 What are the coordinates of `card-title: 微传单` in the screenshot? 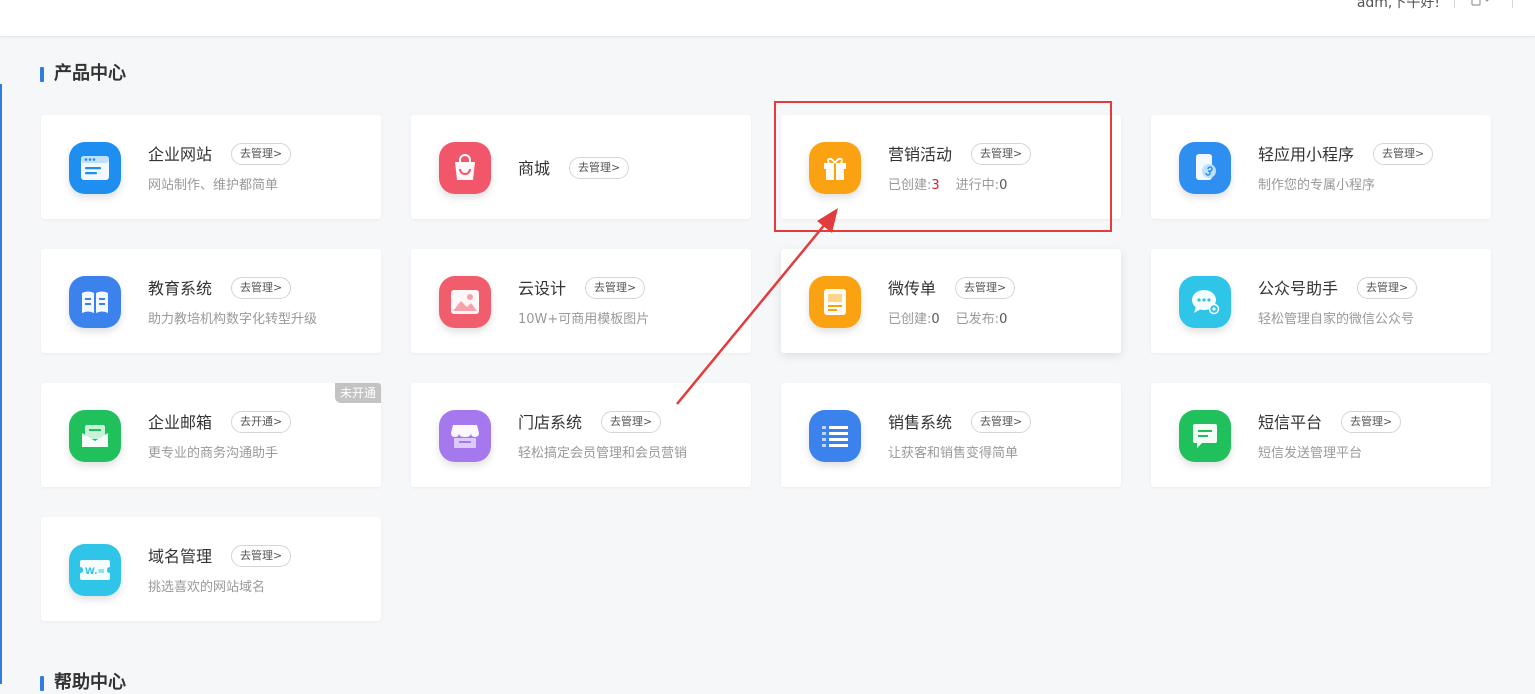 It's located at (912, 288).